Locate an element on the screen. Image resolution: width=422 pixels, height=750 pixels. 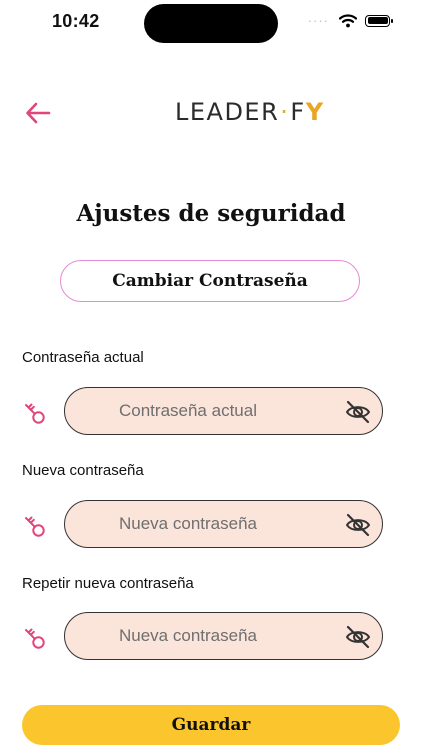
page-title: Ajustes de seguridad is located at coordinates (211, 213).